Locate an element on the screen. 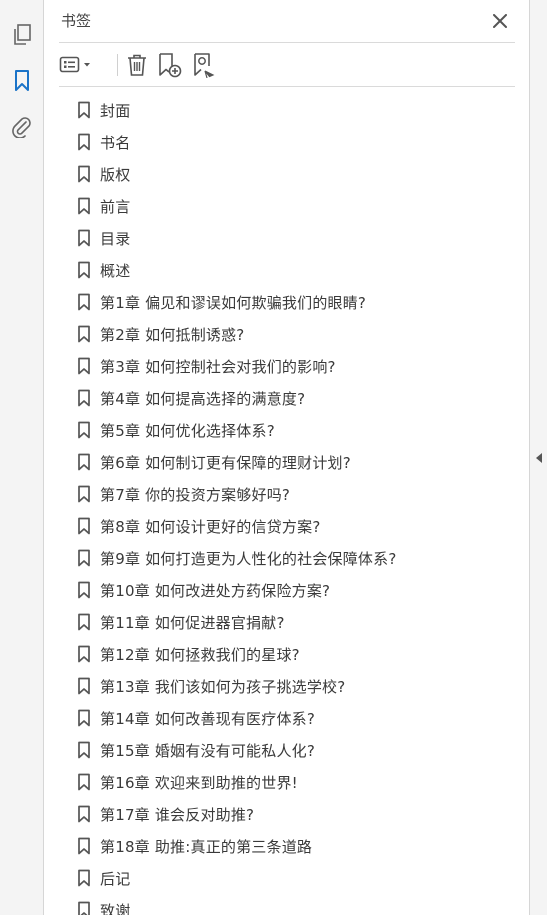 This screenshot has width=547, height=915. bookmark-item: 概述 is located at coordinates (282, 270).